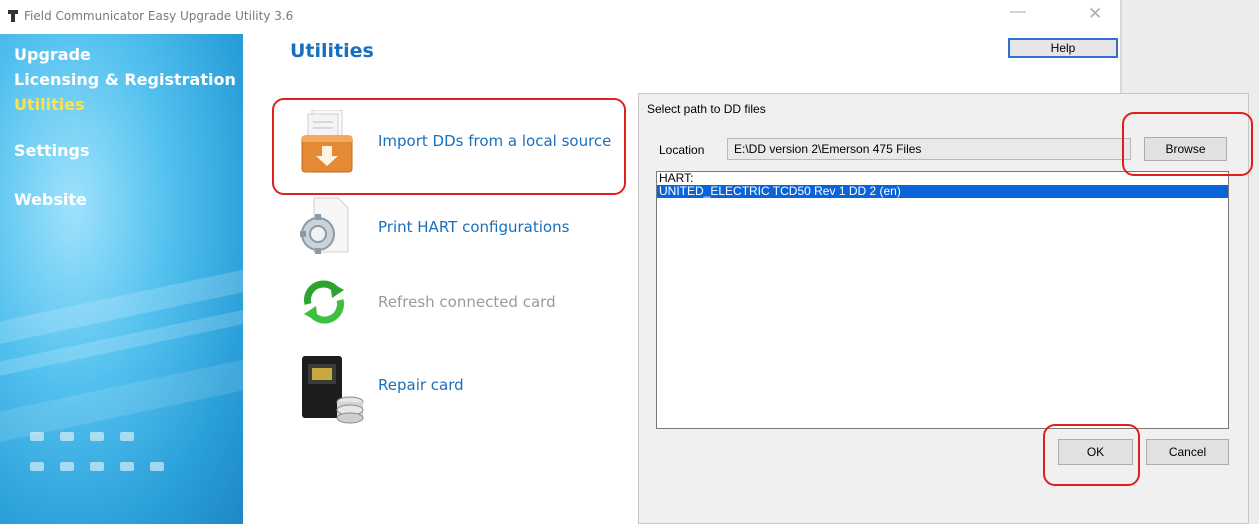 This screenshot has width=1259, height=524. What do you see at coordinates (324, 302) in the screenshot?
I see `refresh-arrows-icon` at bounding box center [324, 302].